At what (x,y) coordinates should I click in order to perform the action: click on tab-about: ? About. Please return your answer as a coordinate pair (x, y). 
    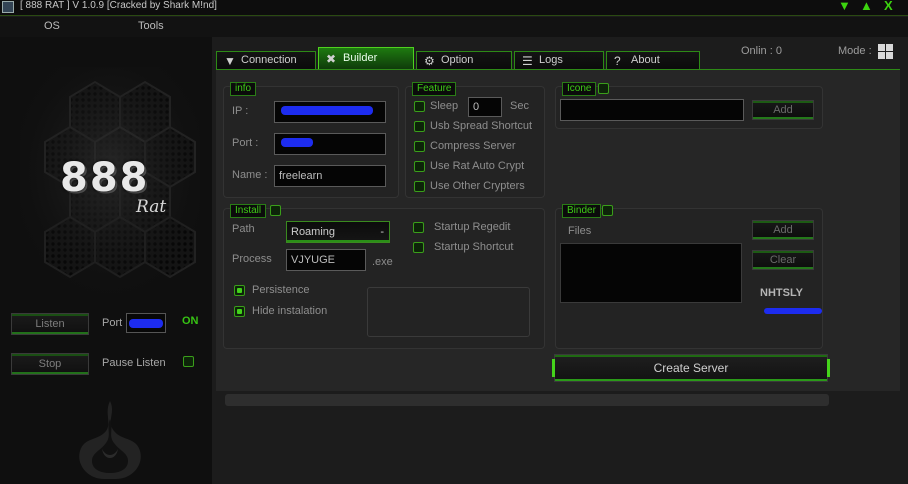
    Looking at the image, I should click on (653, 60).